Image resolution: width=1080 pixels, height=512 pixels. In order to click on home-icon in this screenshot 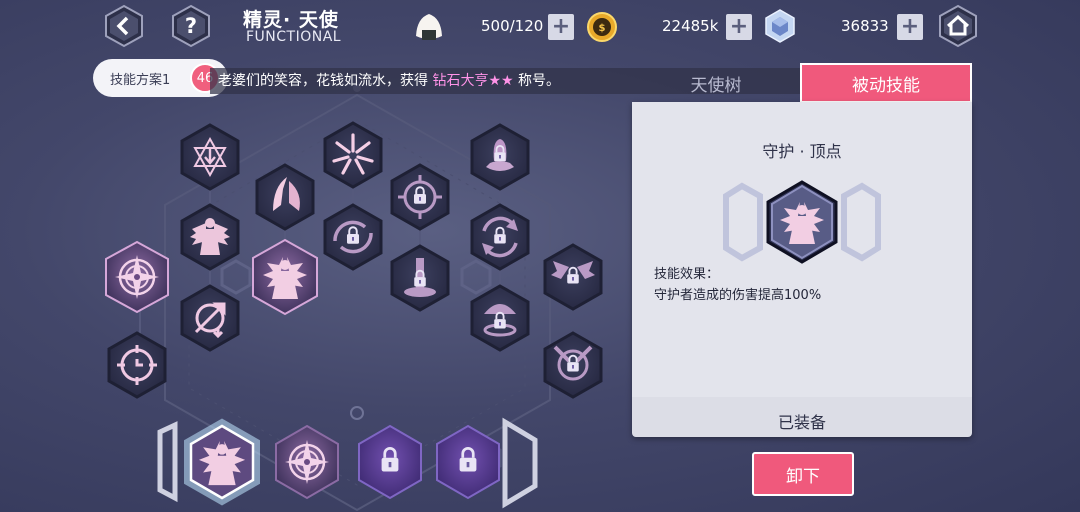, I will do `click(958, 26)`.